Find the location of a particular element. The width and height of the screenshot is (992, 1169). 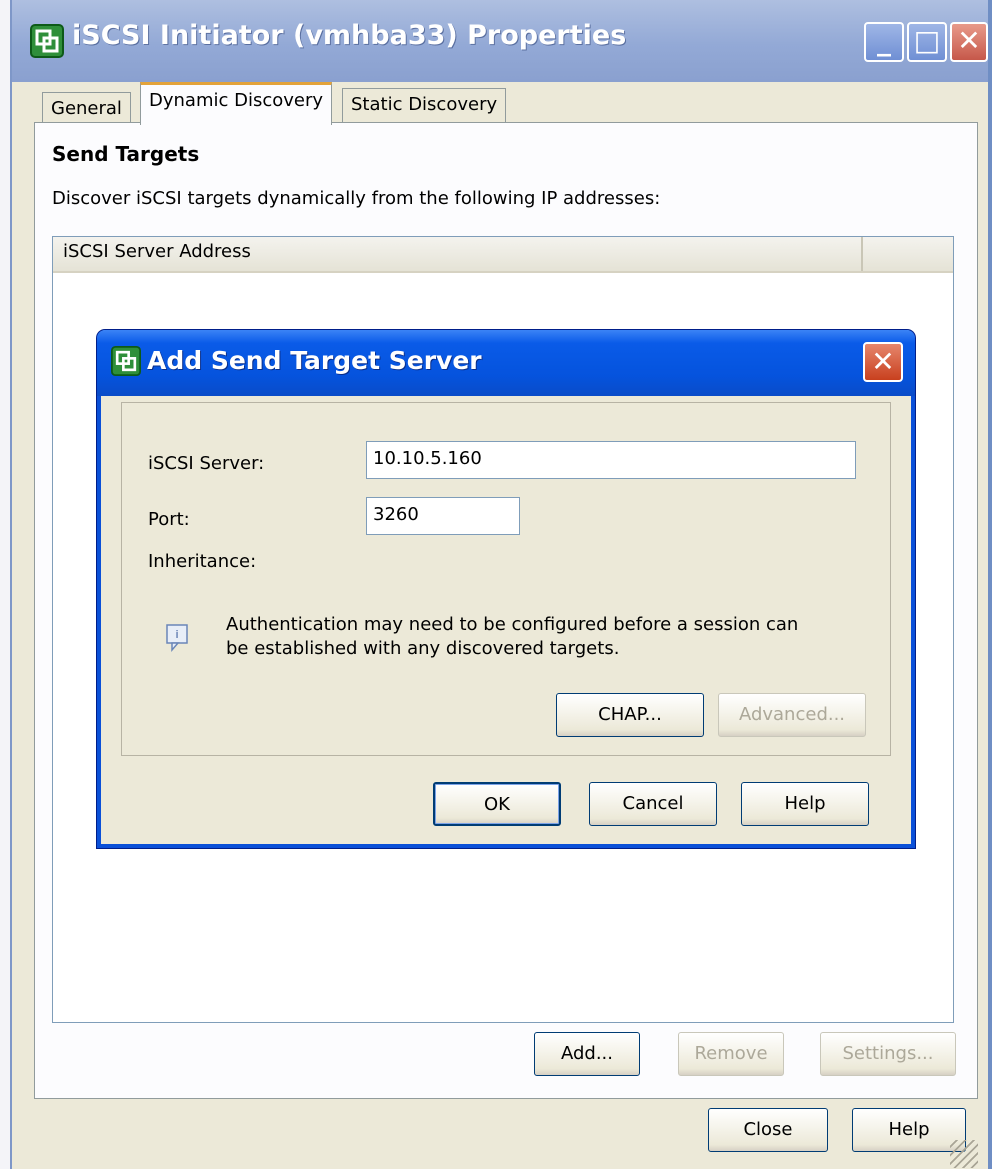

port-label: Port: is located at coordinates (169, 519).